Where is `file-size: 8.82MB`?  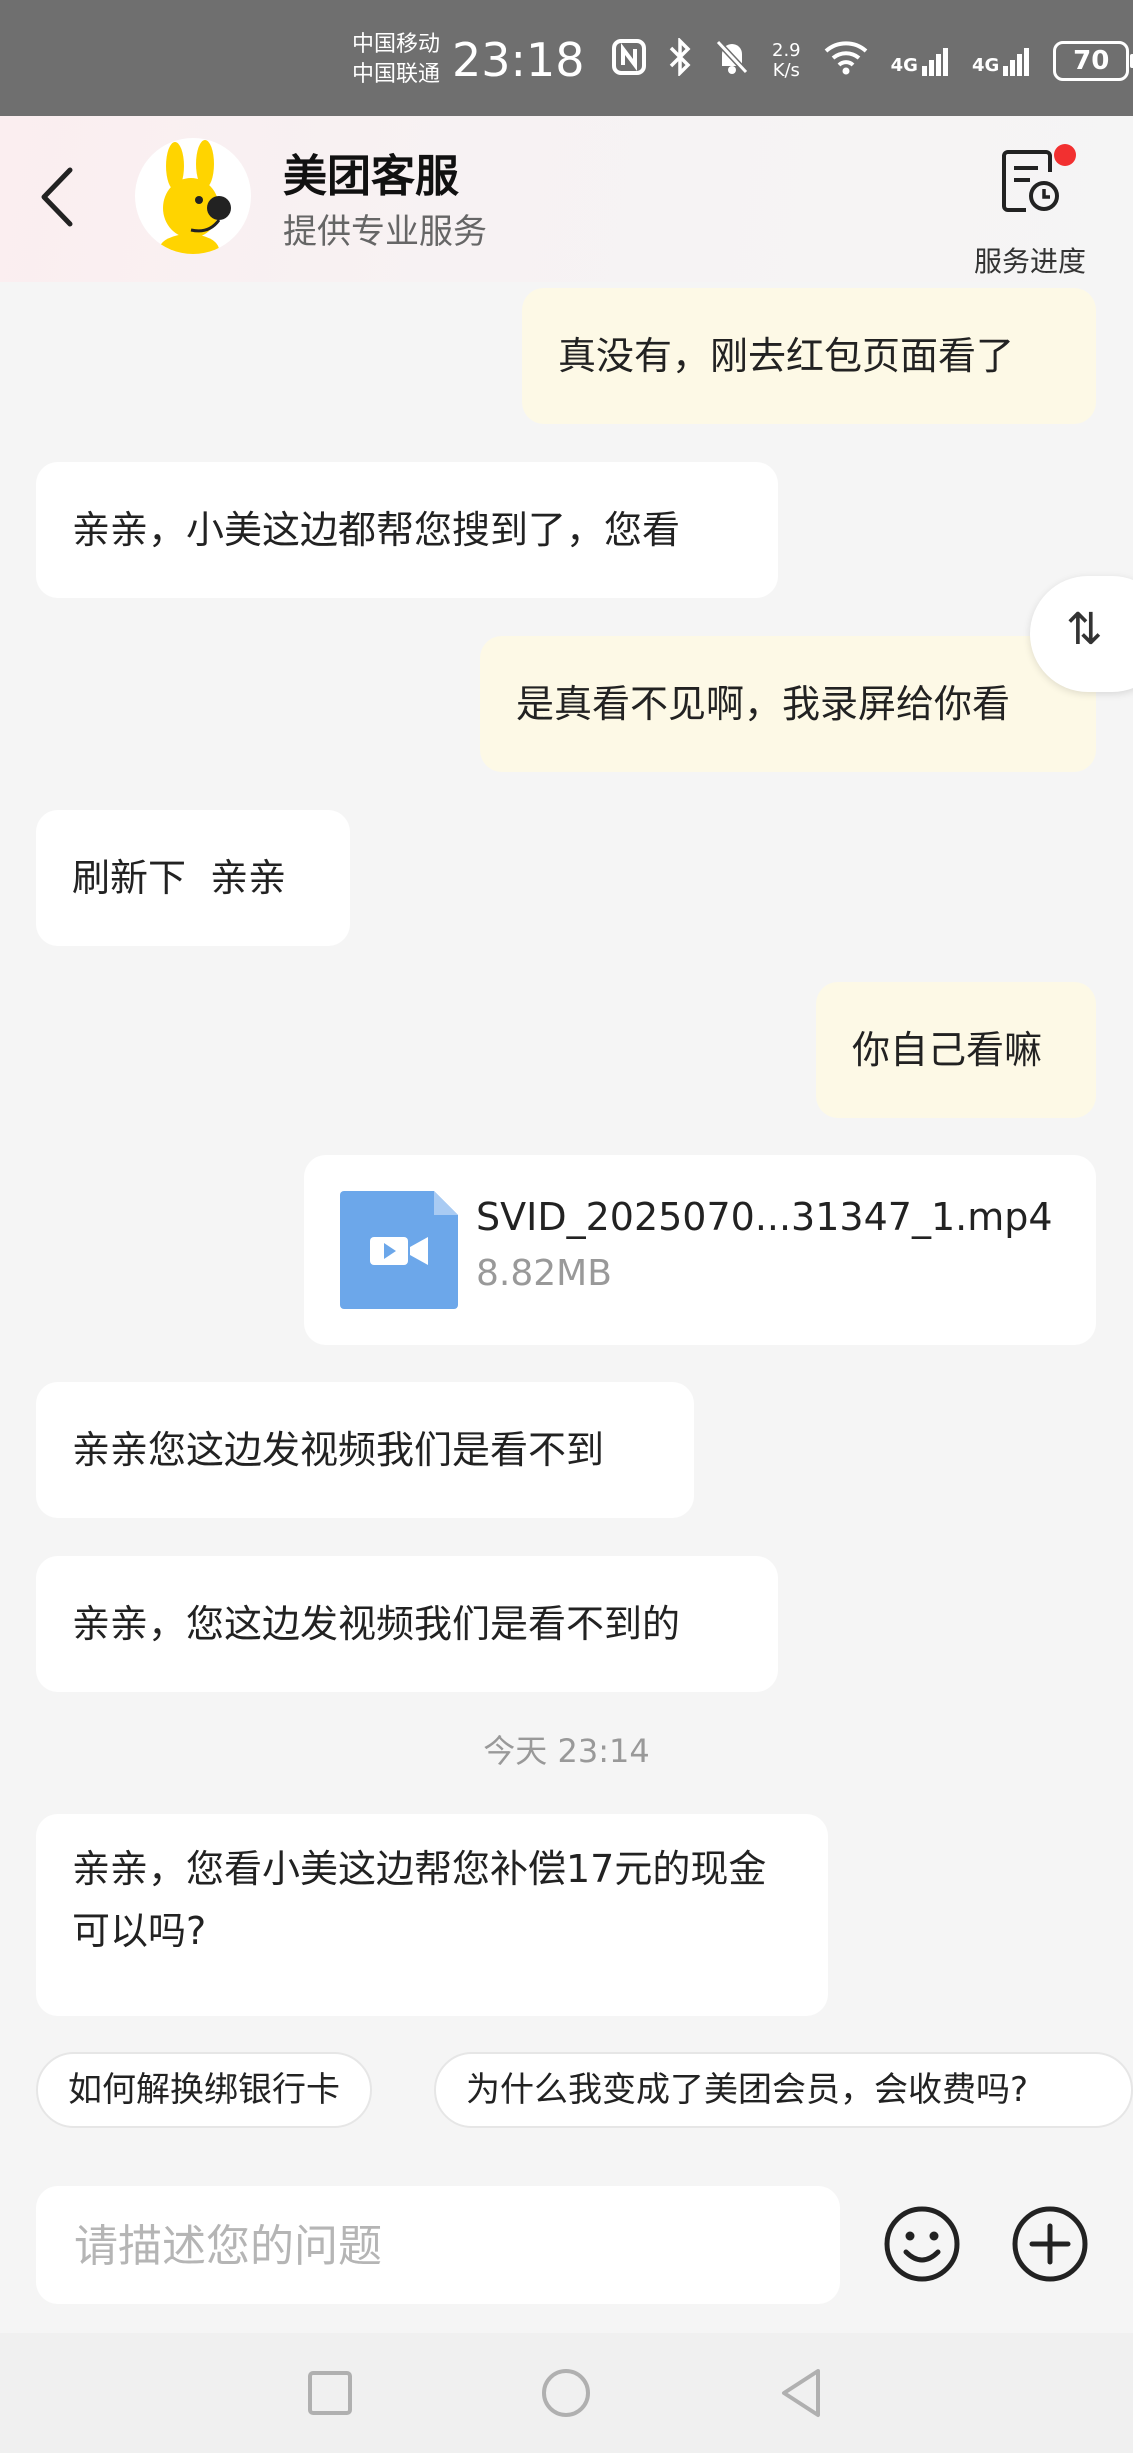
file-size: 8.82MB is located at coordinates (544, 1273).